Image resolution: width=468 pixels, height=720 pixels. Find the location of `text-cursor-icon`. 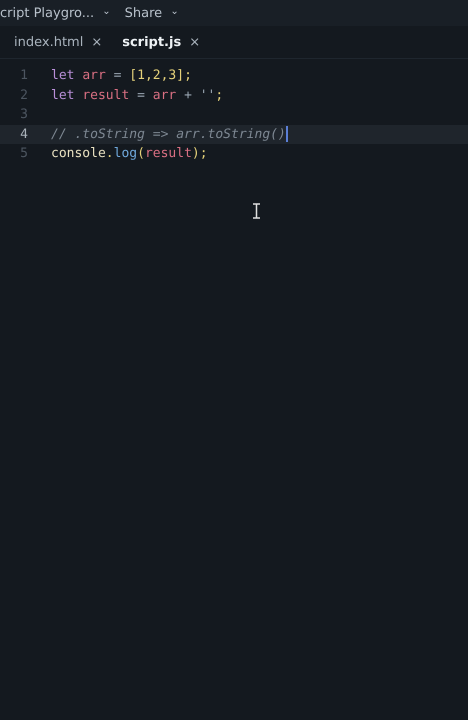

text-cursor-icon is located at coordinates (256, 211).